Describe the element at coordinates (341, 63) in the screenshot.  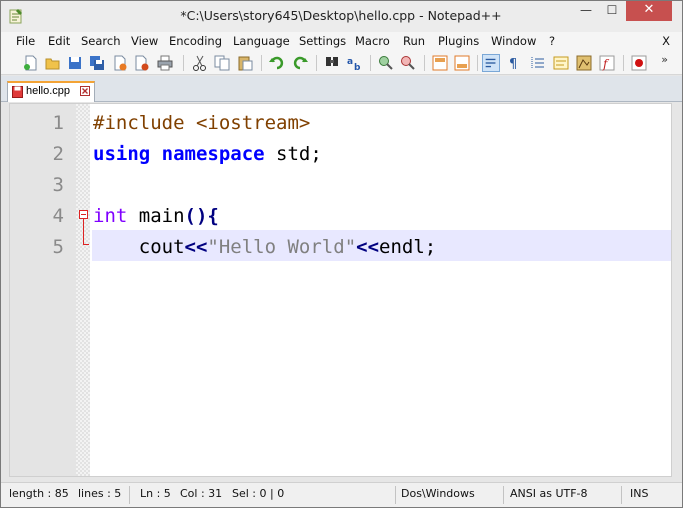
I see `toolbar: ab ¶ f »` at that location.